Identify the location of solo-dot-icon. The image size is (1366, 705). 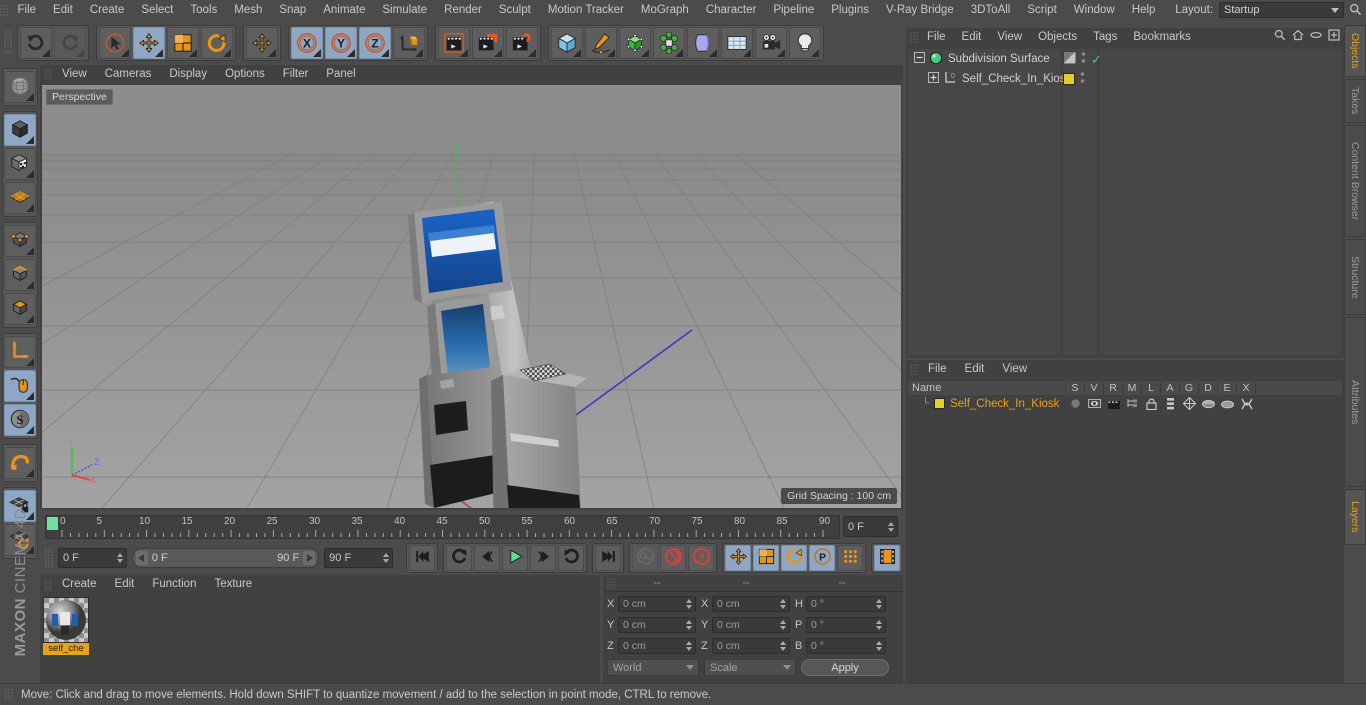
(1075, 403).